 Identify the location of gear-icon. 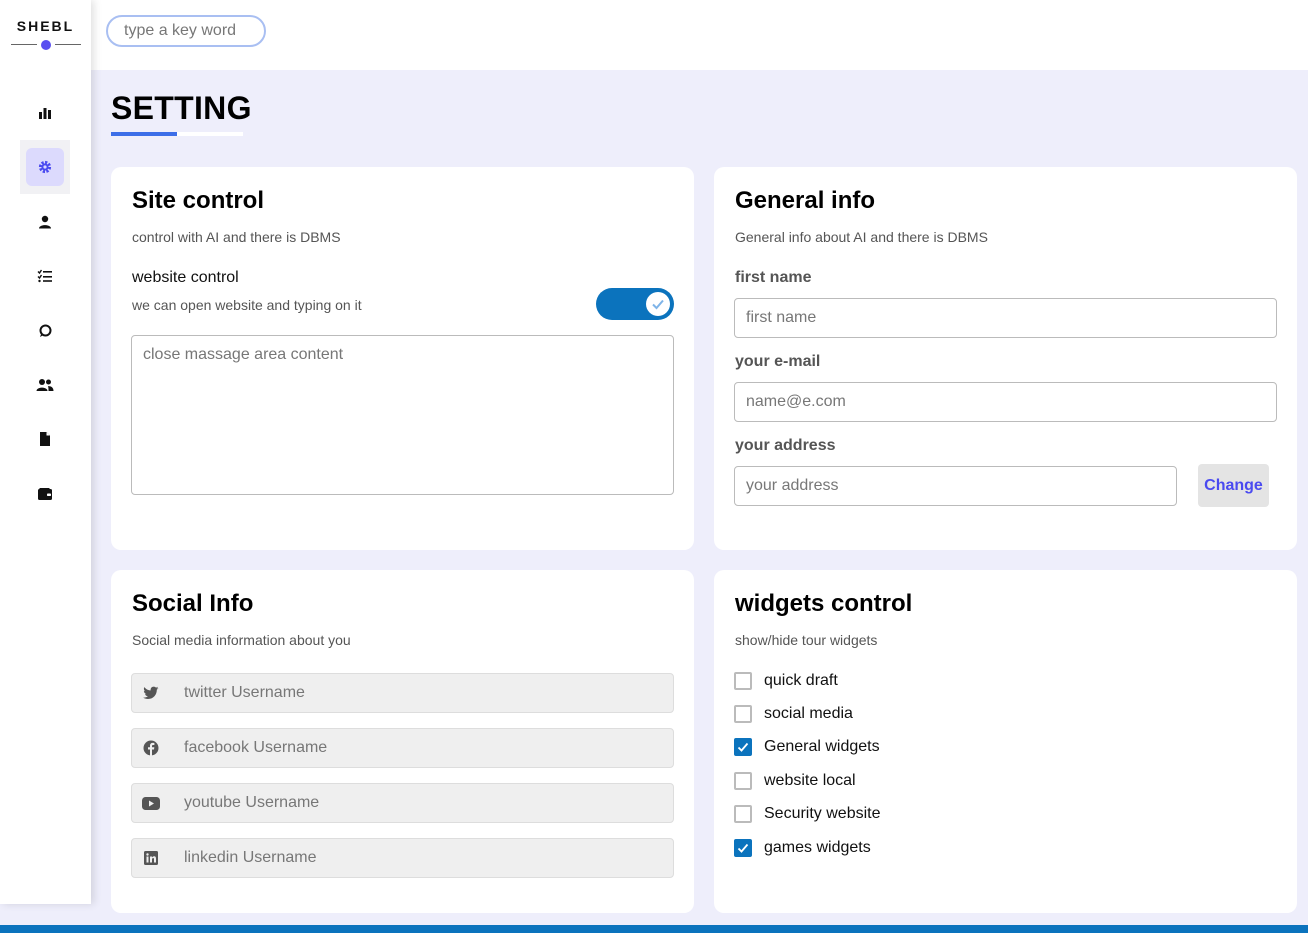
(45, 167).